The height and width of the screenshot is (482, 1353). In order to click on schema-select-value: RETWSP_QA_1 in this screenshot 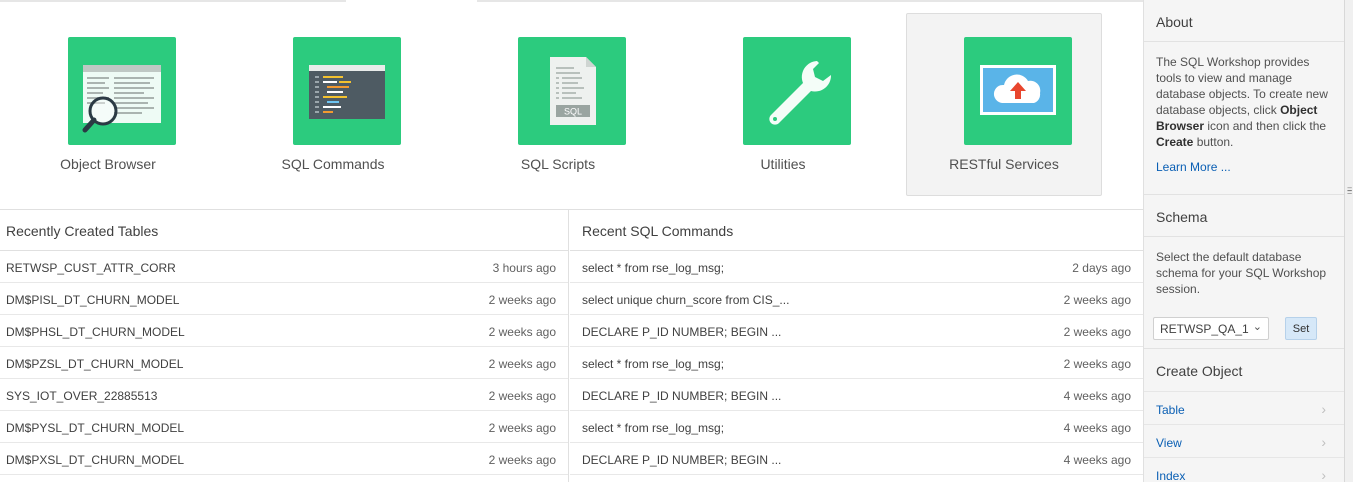, I will do `click(1204, 329)`.